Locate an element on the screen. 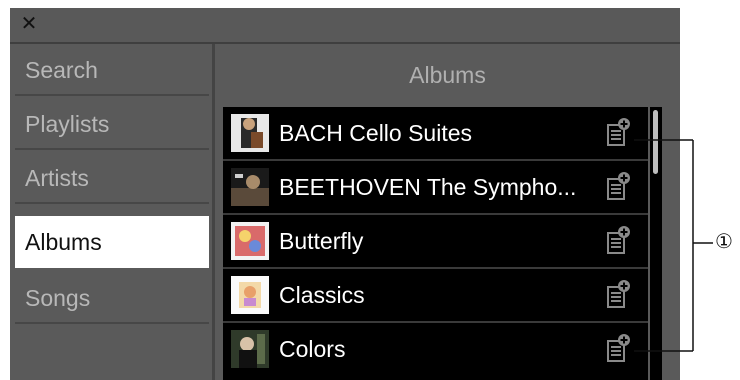  sidebar-item-songs: Songs is located at coordinates (112, 298).